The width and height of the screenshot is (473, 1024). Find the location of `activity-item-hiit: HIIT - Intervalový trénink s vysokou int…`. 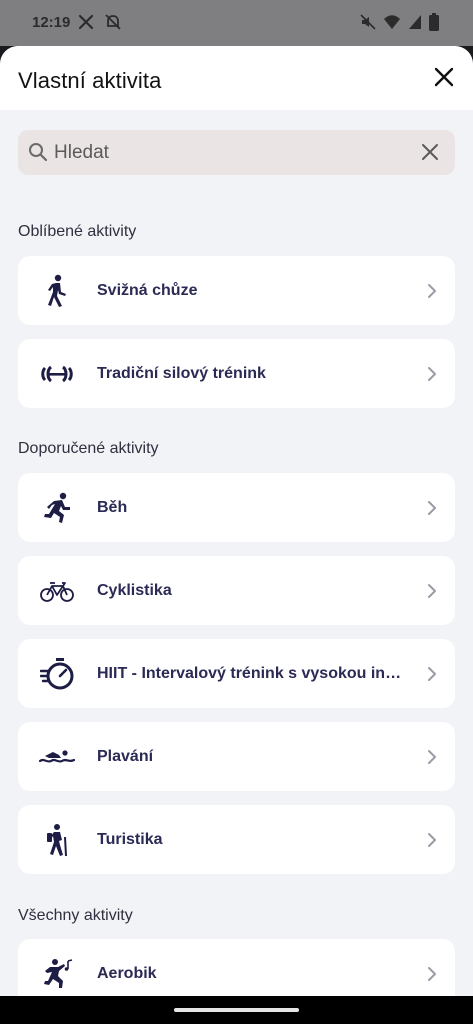

activity-item-hiit: HIIT - Intervalový trénink s vysokou int… is located at coordinates (236, 673).